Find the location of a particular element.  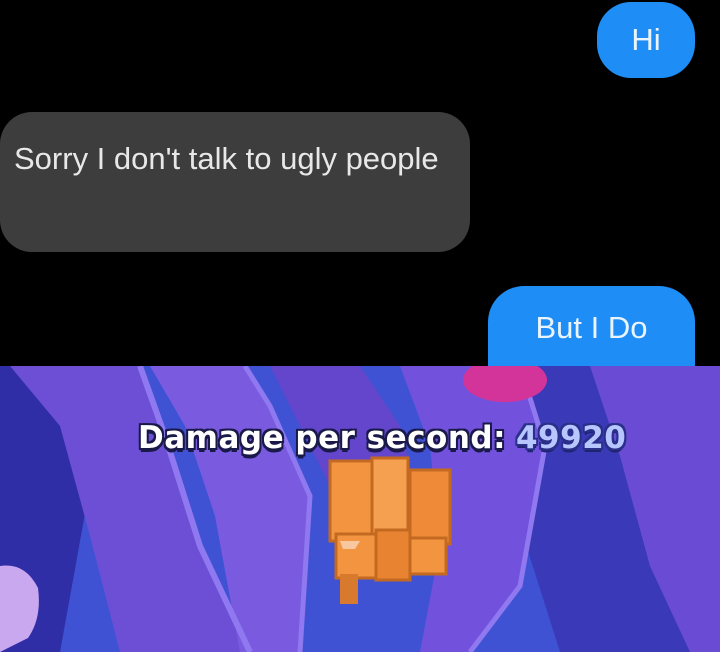

damage-per-second-readout: Damage per second: 49920 is located at coordinates (382, 438).